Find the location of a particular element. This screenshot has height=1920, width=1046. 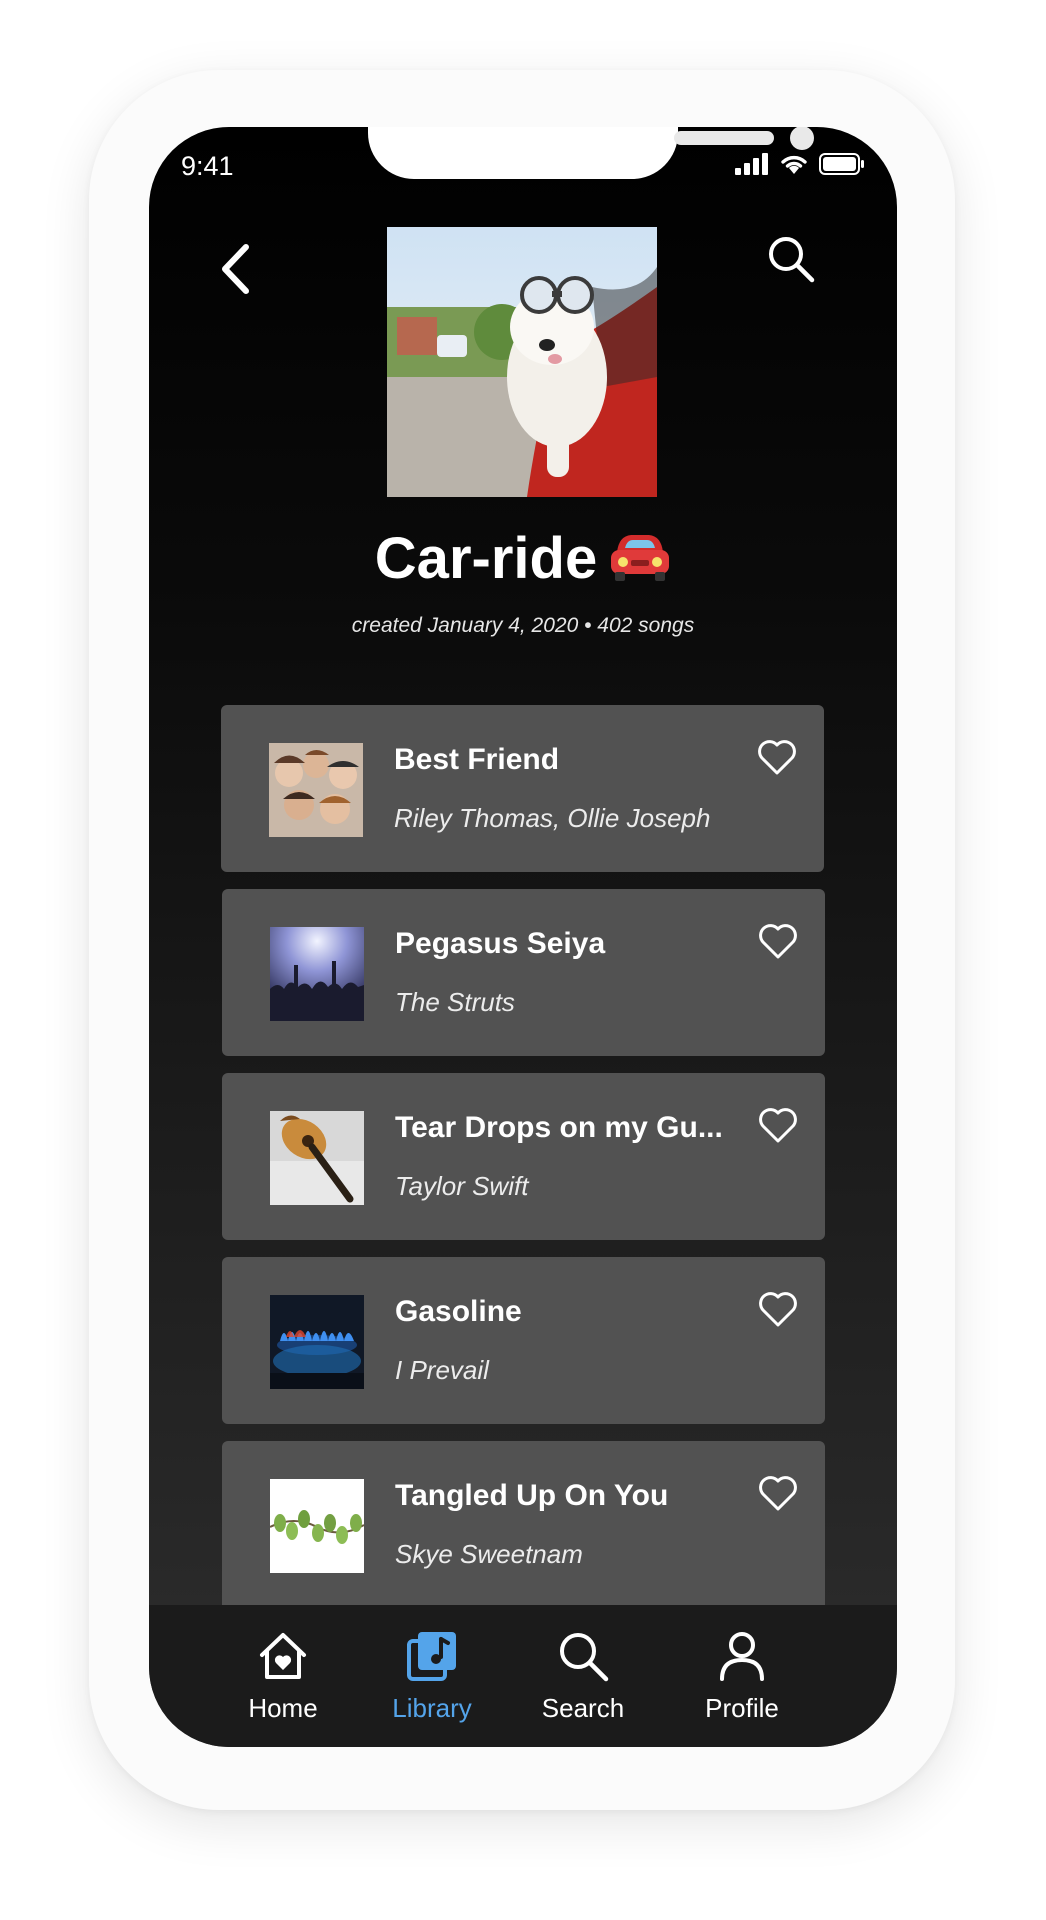

search-button is located at coordinates (791, 259).